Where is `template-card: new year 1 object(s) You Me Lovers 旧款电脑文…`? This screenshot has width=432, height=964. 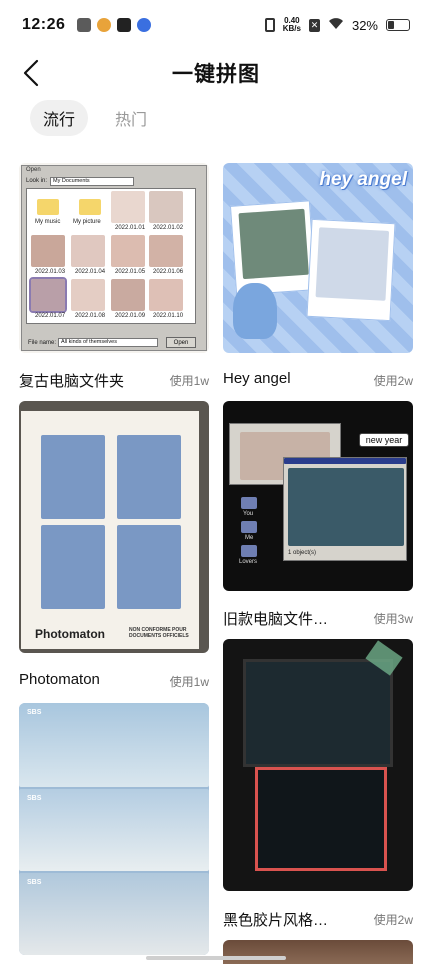 template-card: new year 1 object(s) You Me Lovers 旧款电脑文… is located at coordinates (318, 516).